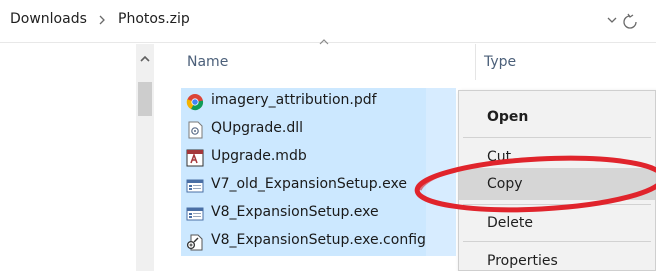 Image resolution: width=656 pixels, height=271 pixels. What do you see at coordinates (145, 59) in the screenshot?
I see `scroll-up-icon` at bounding box center [145, 59].